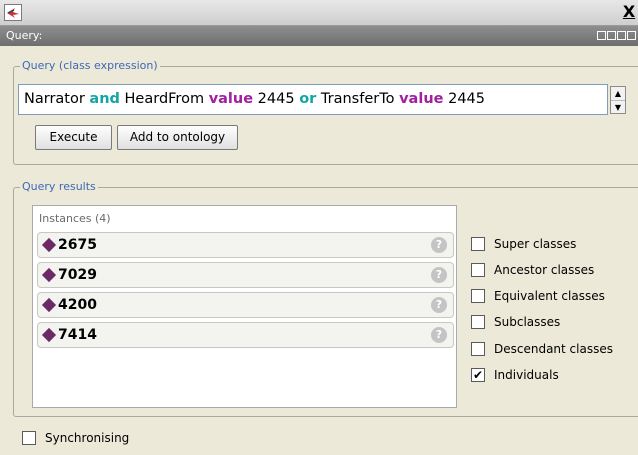 The image size is (638, 455). I want to click on subclasses-checkbox, so click(478, 322).